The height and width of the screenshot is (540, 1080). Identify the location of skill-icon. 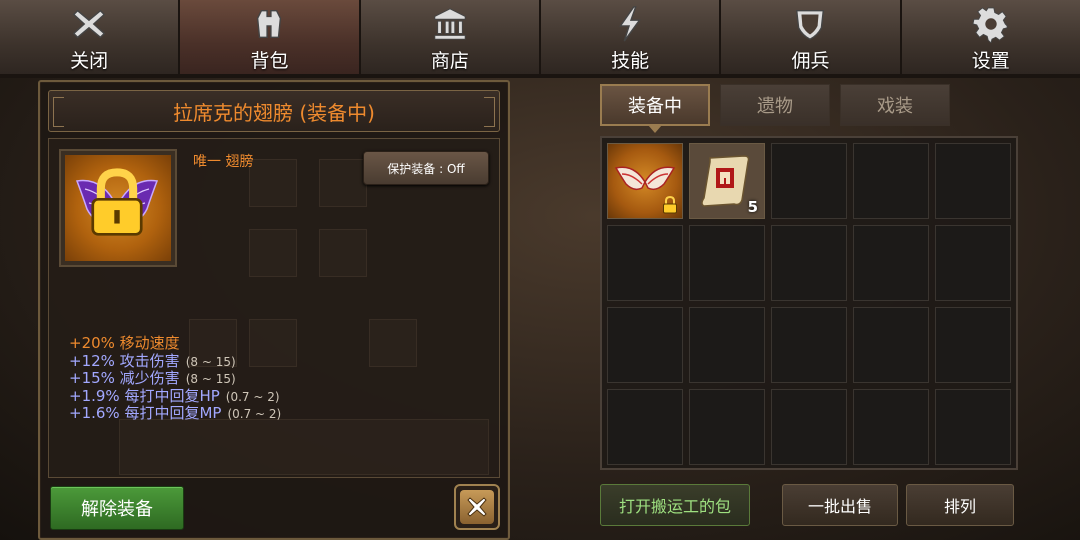
(630, 24).